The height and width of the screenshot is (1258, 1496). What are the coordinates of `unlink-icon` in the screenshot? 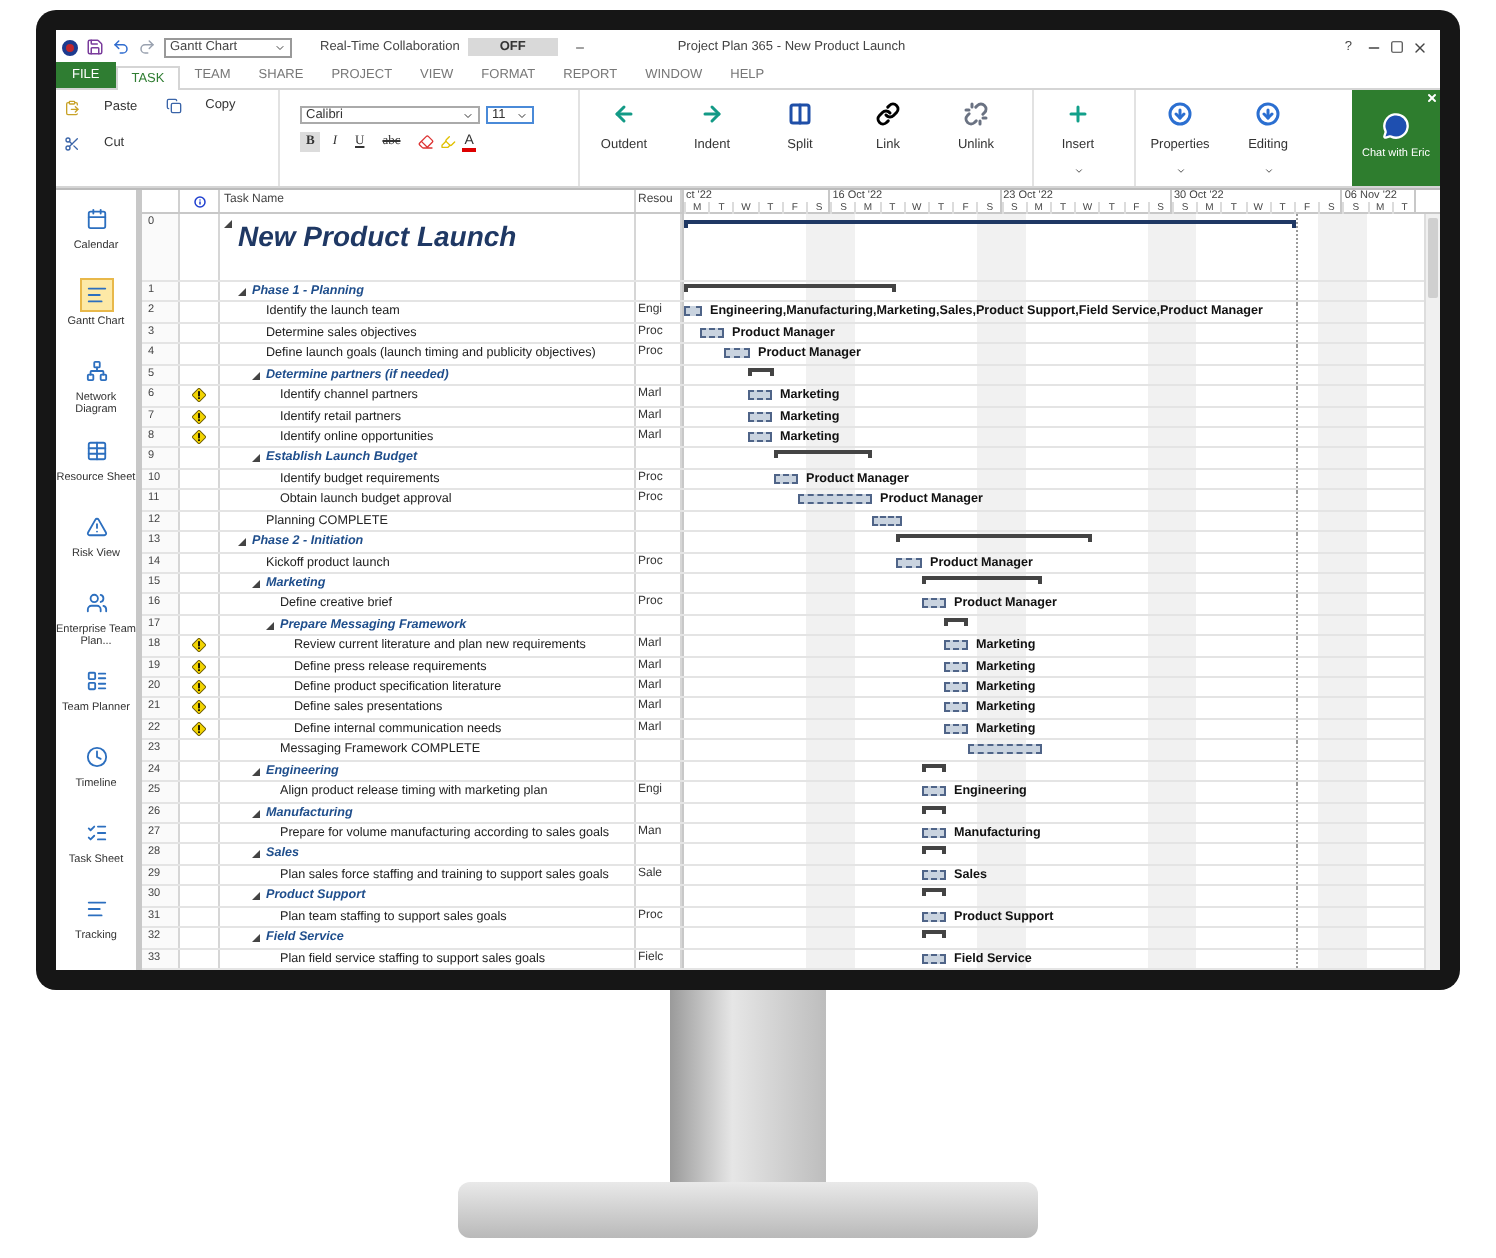 It's located at (976, 114).